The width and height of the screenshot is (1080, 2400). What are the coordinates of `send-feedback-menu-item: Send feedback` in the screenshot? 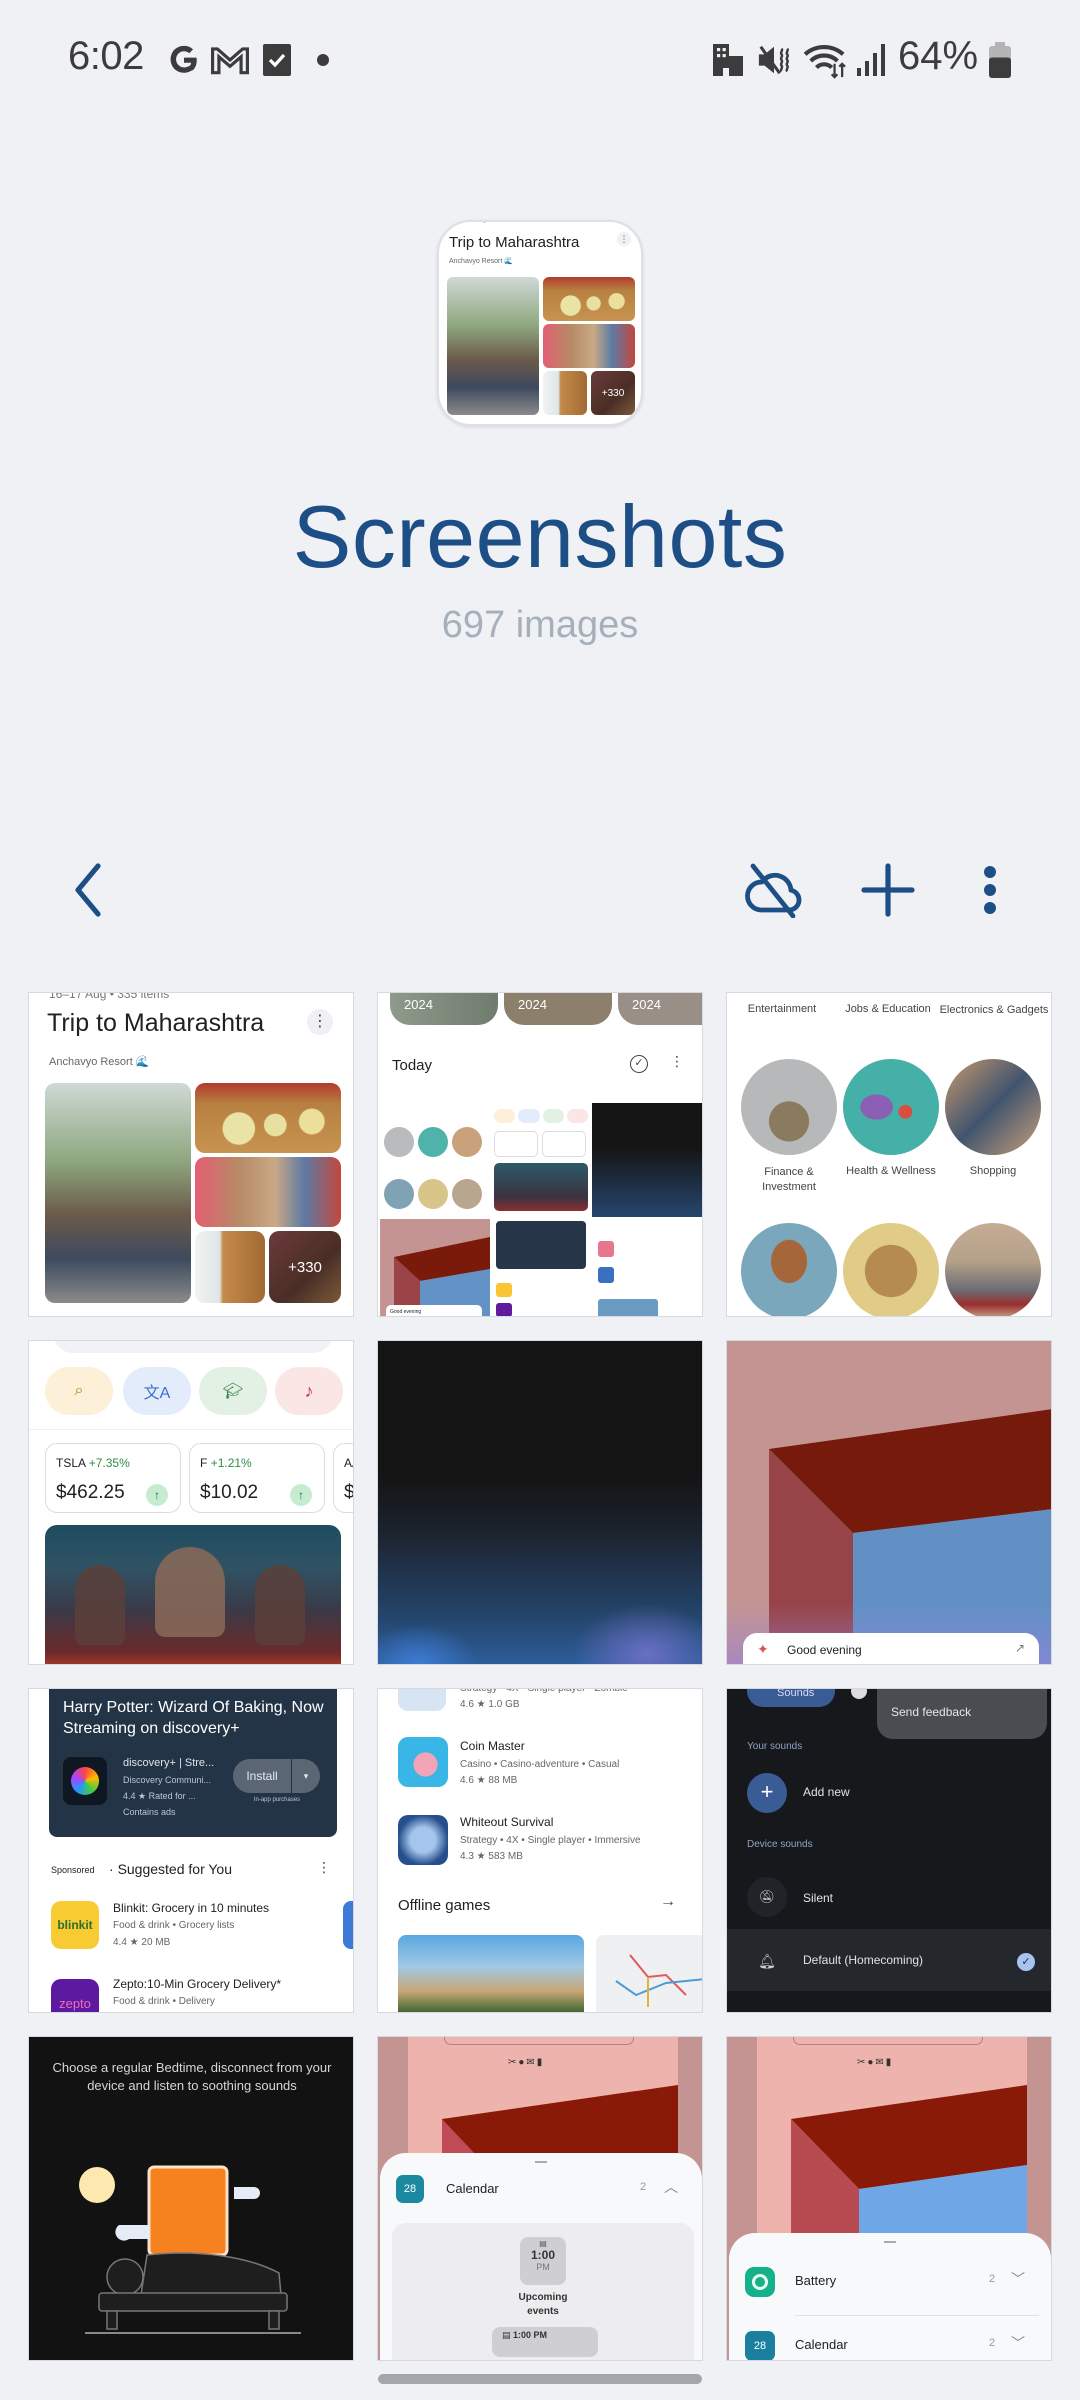 It's located at (962, 1714).